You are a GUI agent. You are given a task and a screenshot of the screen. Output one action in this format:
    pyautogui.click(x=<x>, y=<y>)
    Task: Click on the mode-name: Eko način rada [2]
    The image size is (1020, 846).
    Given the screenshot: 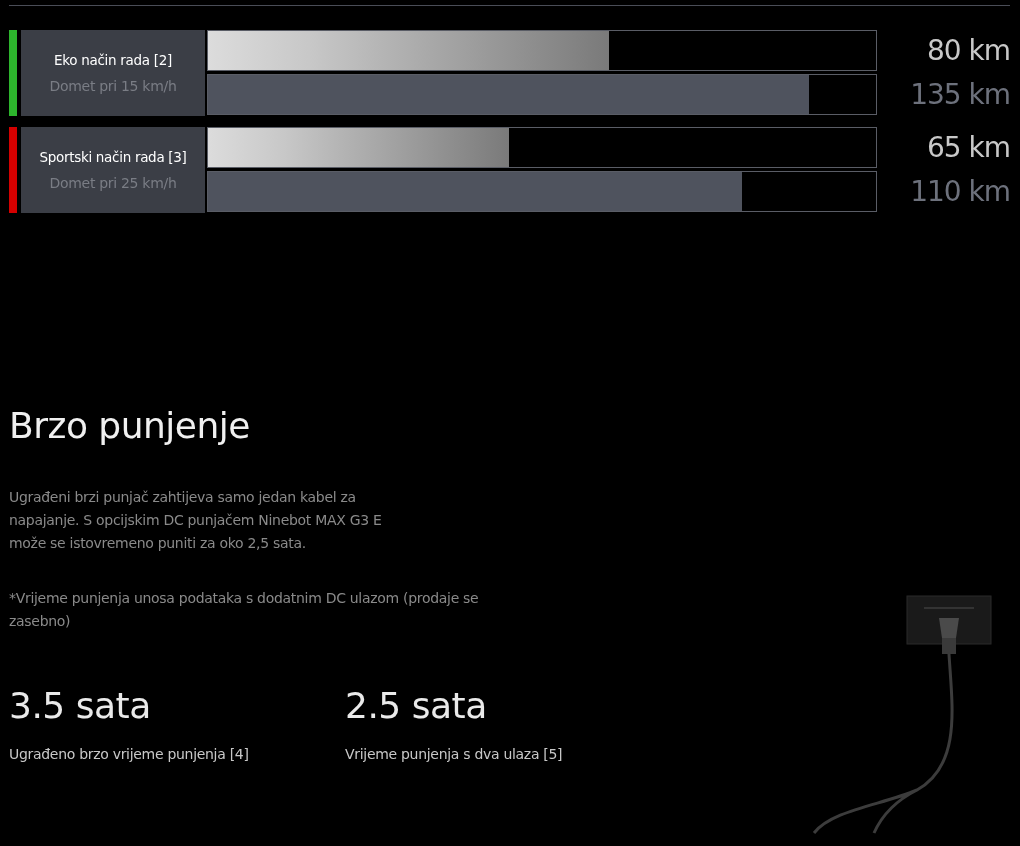 What is the action you would take?
    pyautogui.click(x=113, y=60)
    